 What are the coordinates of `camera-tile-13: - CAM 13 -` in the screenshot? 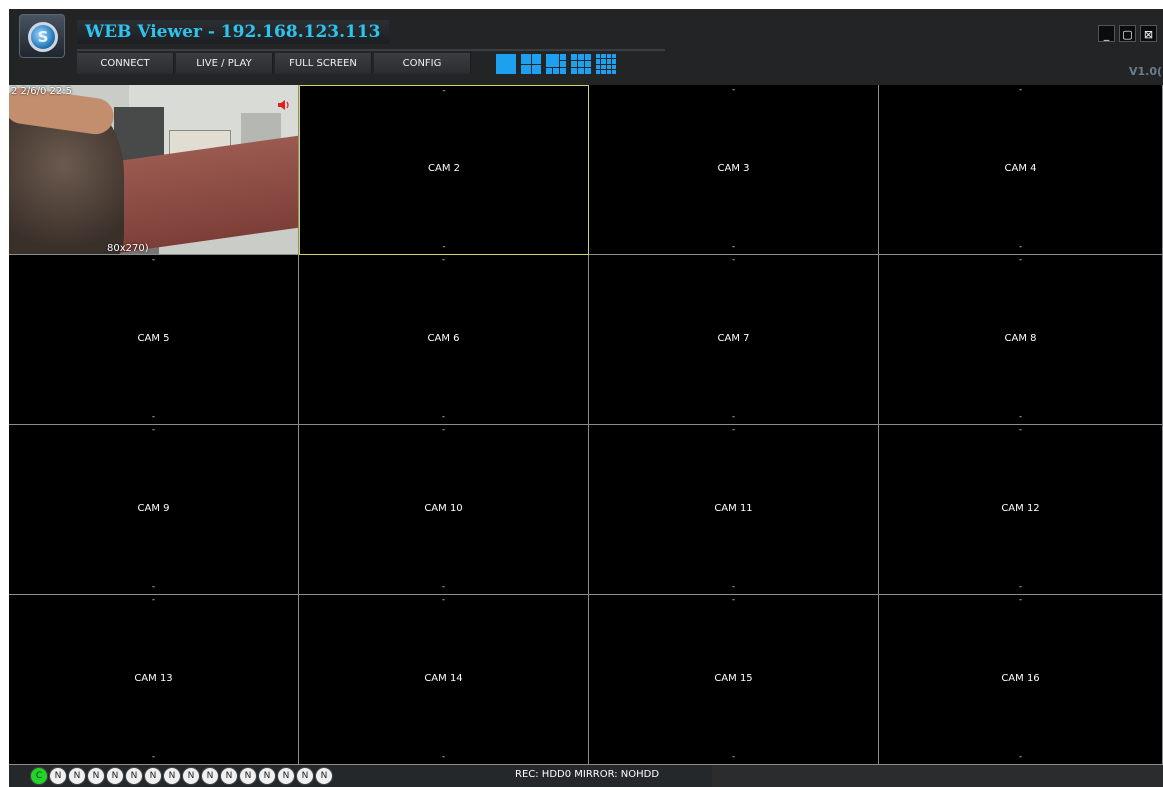 It's located at (154, 680).